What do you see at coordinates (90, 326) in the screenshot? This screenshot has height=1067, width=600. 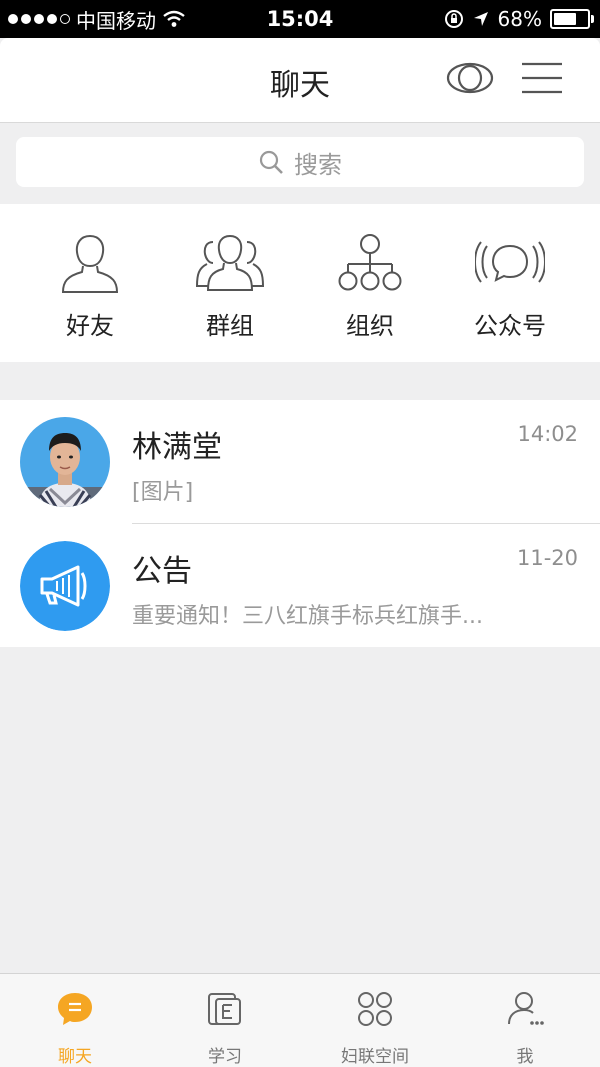 I see `entry-label: 好友` at bounding box center [90, 326].